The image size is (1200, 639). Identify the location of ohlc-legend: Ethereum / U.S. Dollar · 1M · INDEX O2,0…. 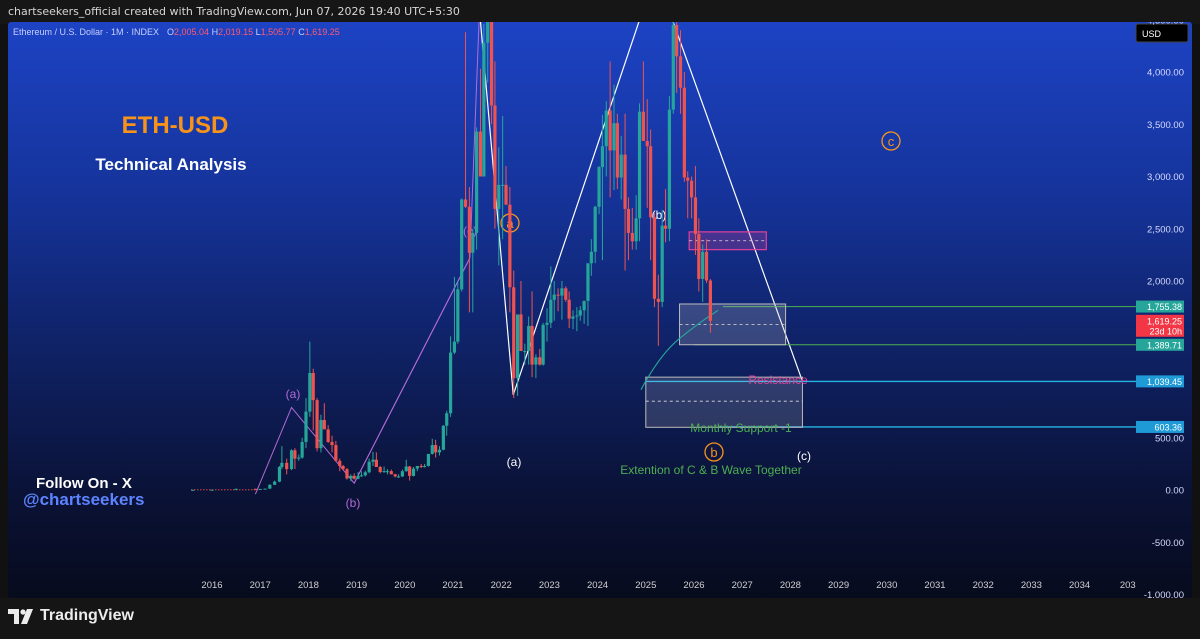
(176, 32).